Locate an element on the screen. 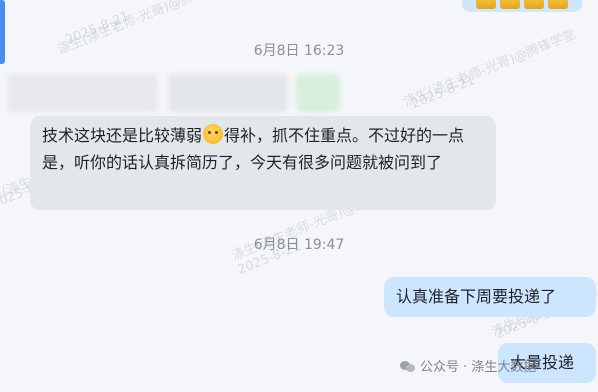 The image size is (598, 392). message-timestamp: 6月8日 19:47 is located at coordinates (299, 245).